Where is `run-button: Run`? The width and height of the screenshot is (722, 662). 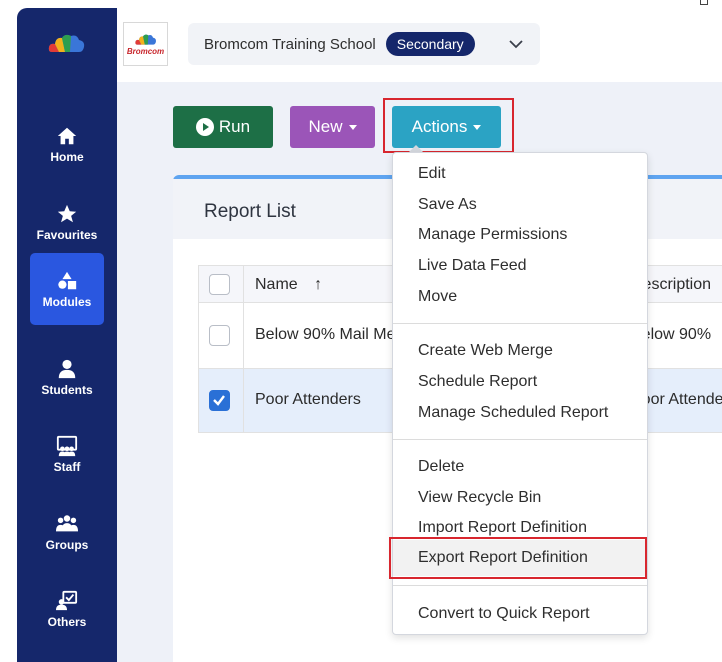
run-button: Run is located at coordinates (223, 127).